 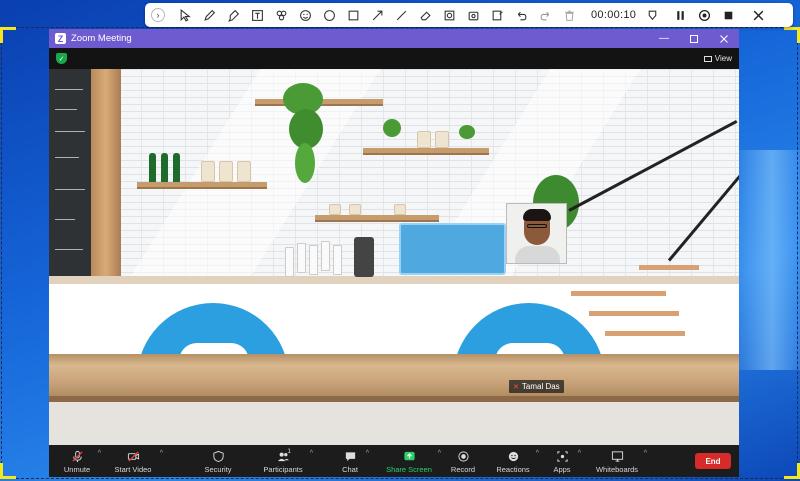 I want to click on cursor-icon, so click(x=185, y=15).